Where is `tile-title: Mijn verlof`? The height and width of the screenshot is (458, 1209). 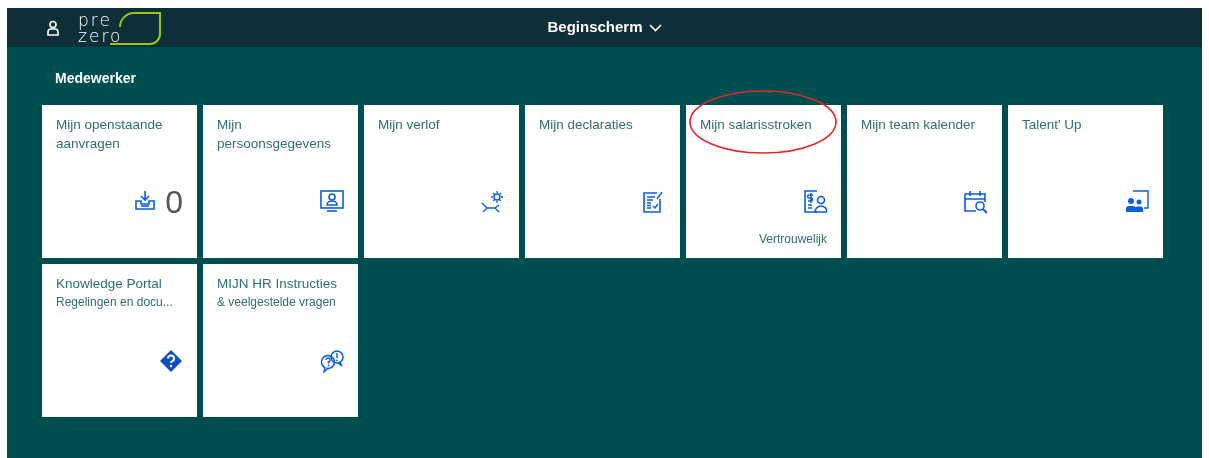
tile-title: Mijn verlof is located at coordinates (409, 125).